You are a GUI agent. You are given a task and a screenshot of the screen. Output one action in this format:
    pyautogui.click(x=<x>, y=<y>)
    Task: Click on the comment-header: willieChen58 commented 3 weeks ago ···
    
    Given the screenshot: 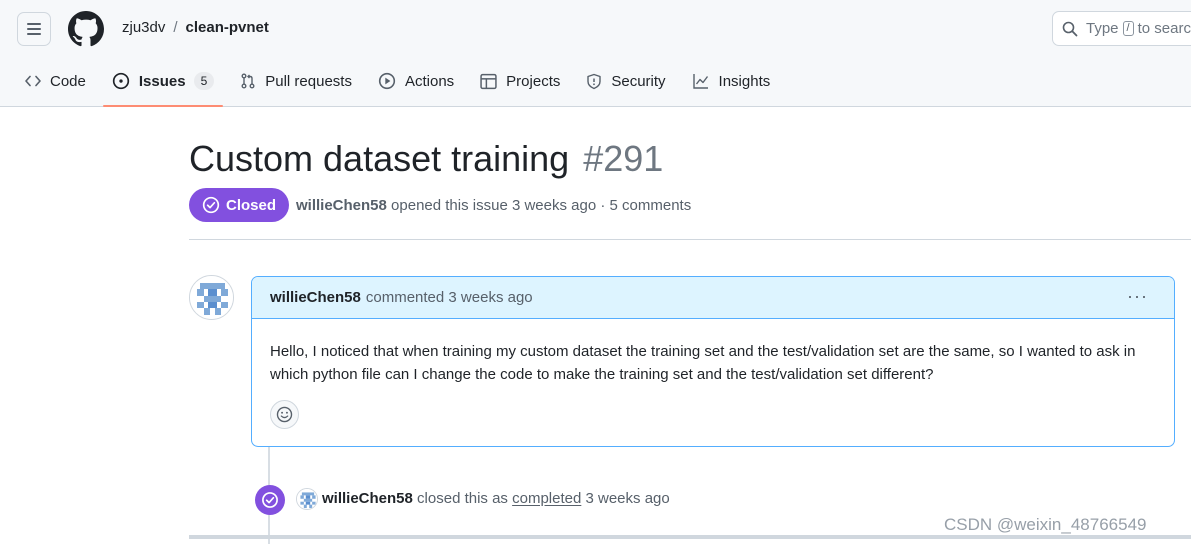 What is the action you would take?
    pyautogui.click(x=713, y=298)
    